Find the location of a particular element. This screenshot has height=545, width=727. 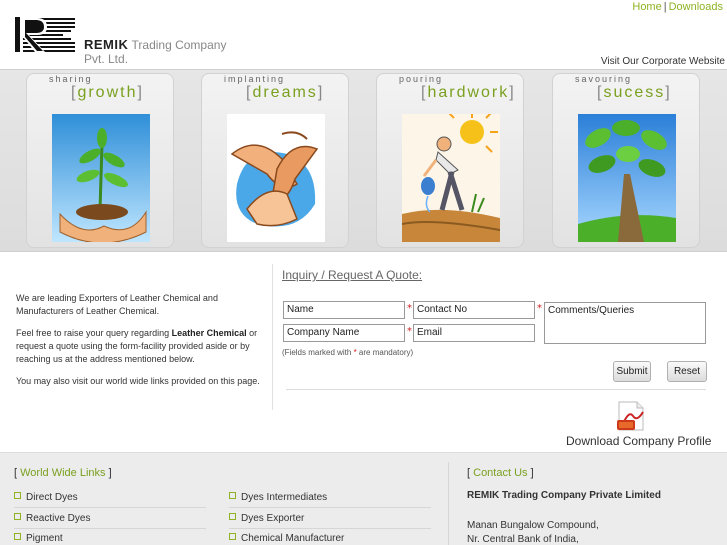

comments-textarea: Comments/Queries is located at coordinates (625, 323).